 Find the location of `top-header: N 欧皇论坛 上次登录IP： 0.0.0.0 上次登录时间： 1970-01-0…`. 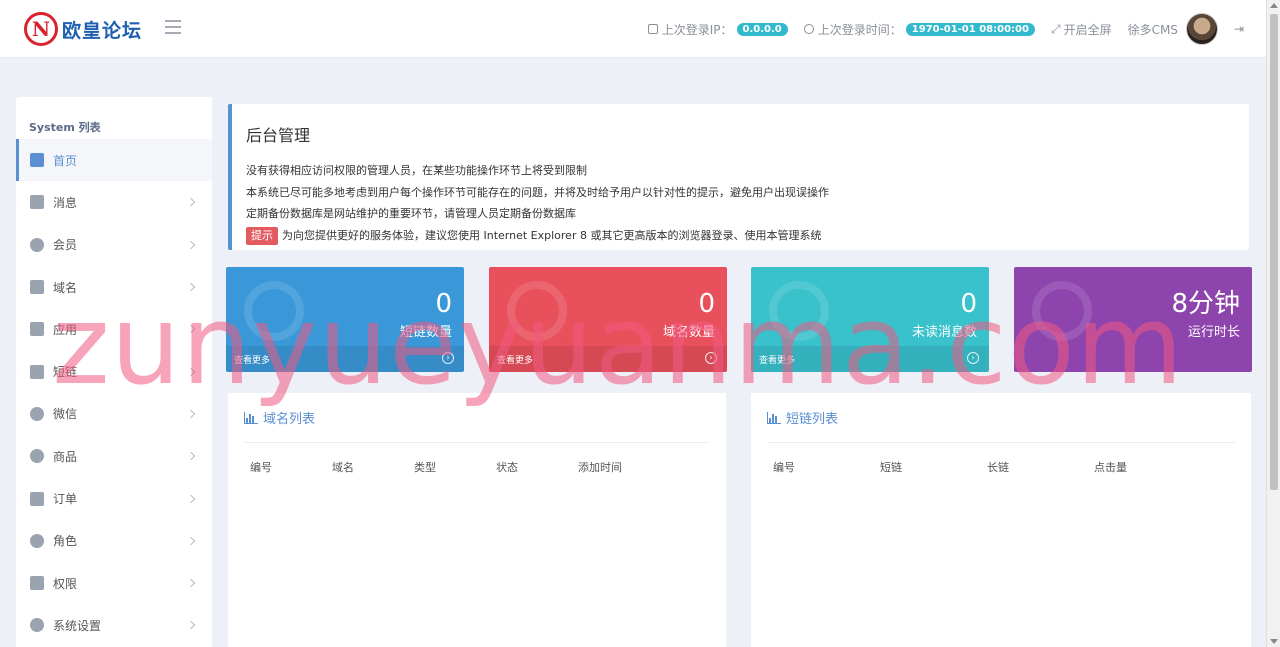

top-header: N 欧皇论坛 上次登录IP： 0.0.0.0 上次登录时间： 1970-01-0… is located at coordinates (633, 29).